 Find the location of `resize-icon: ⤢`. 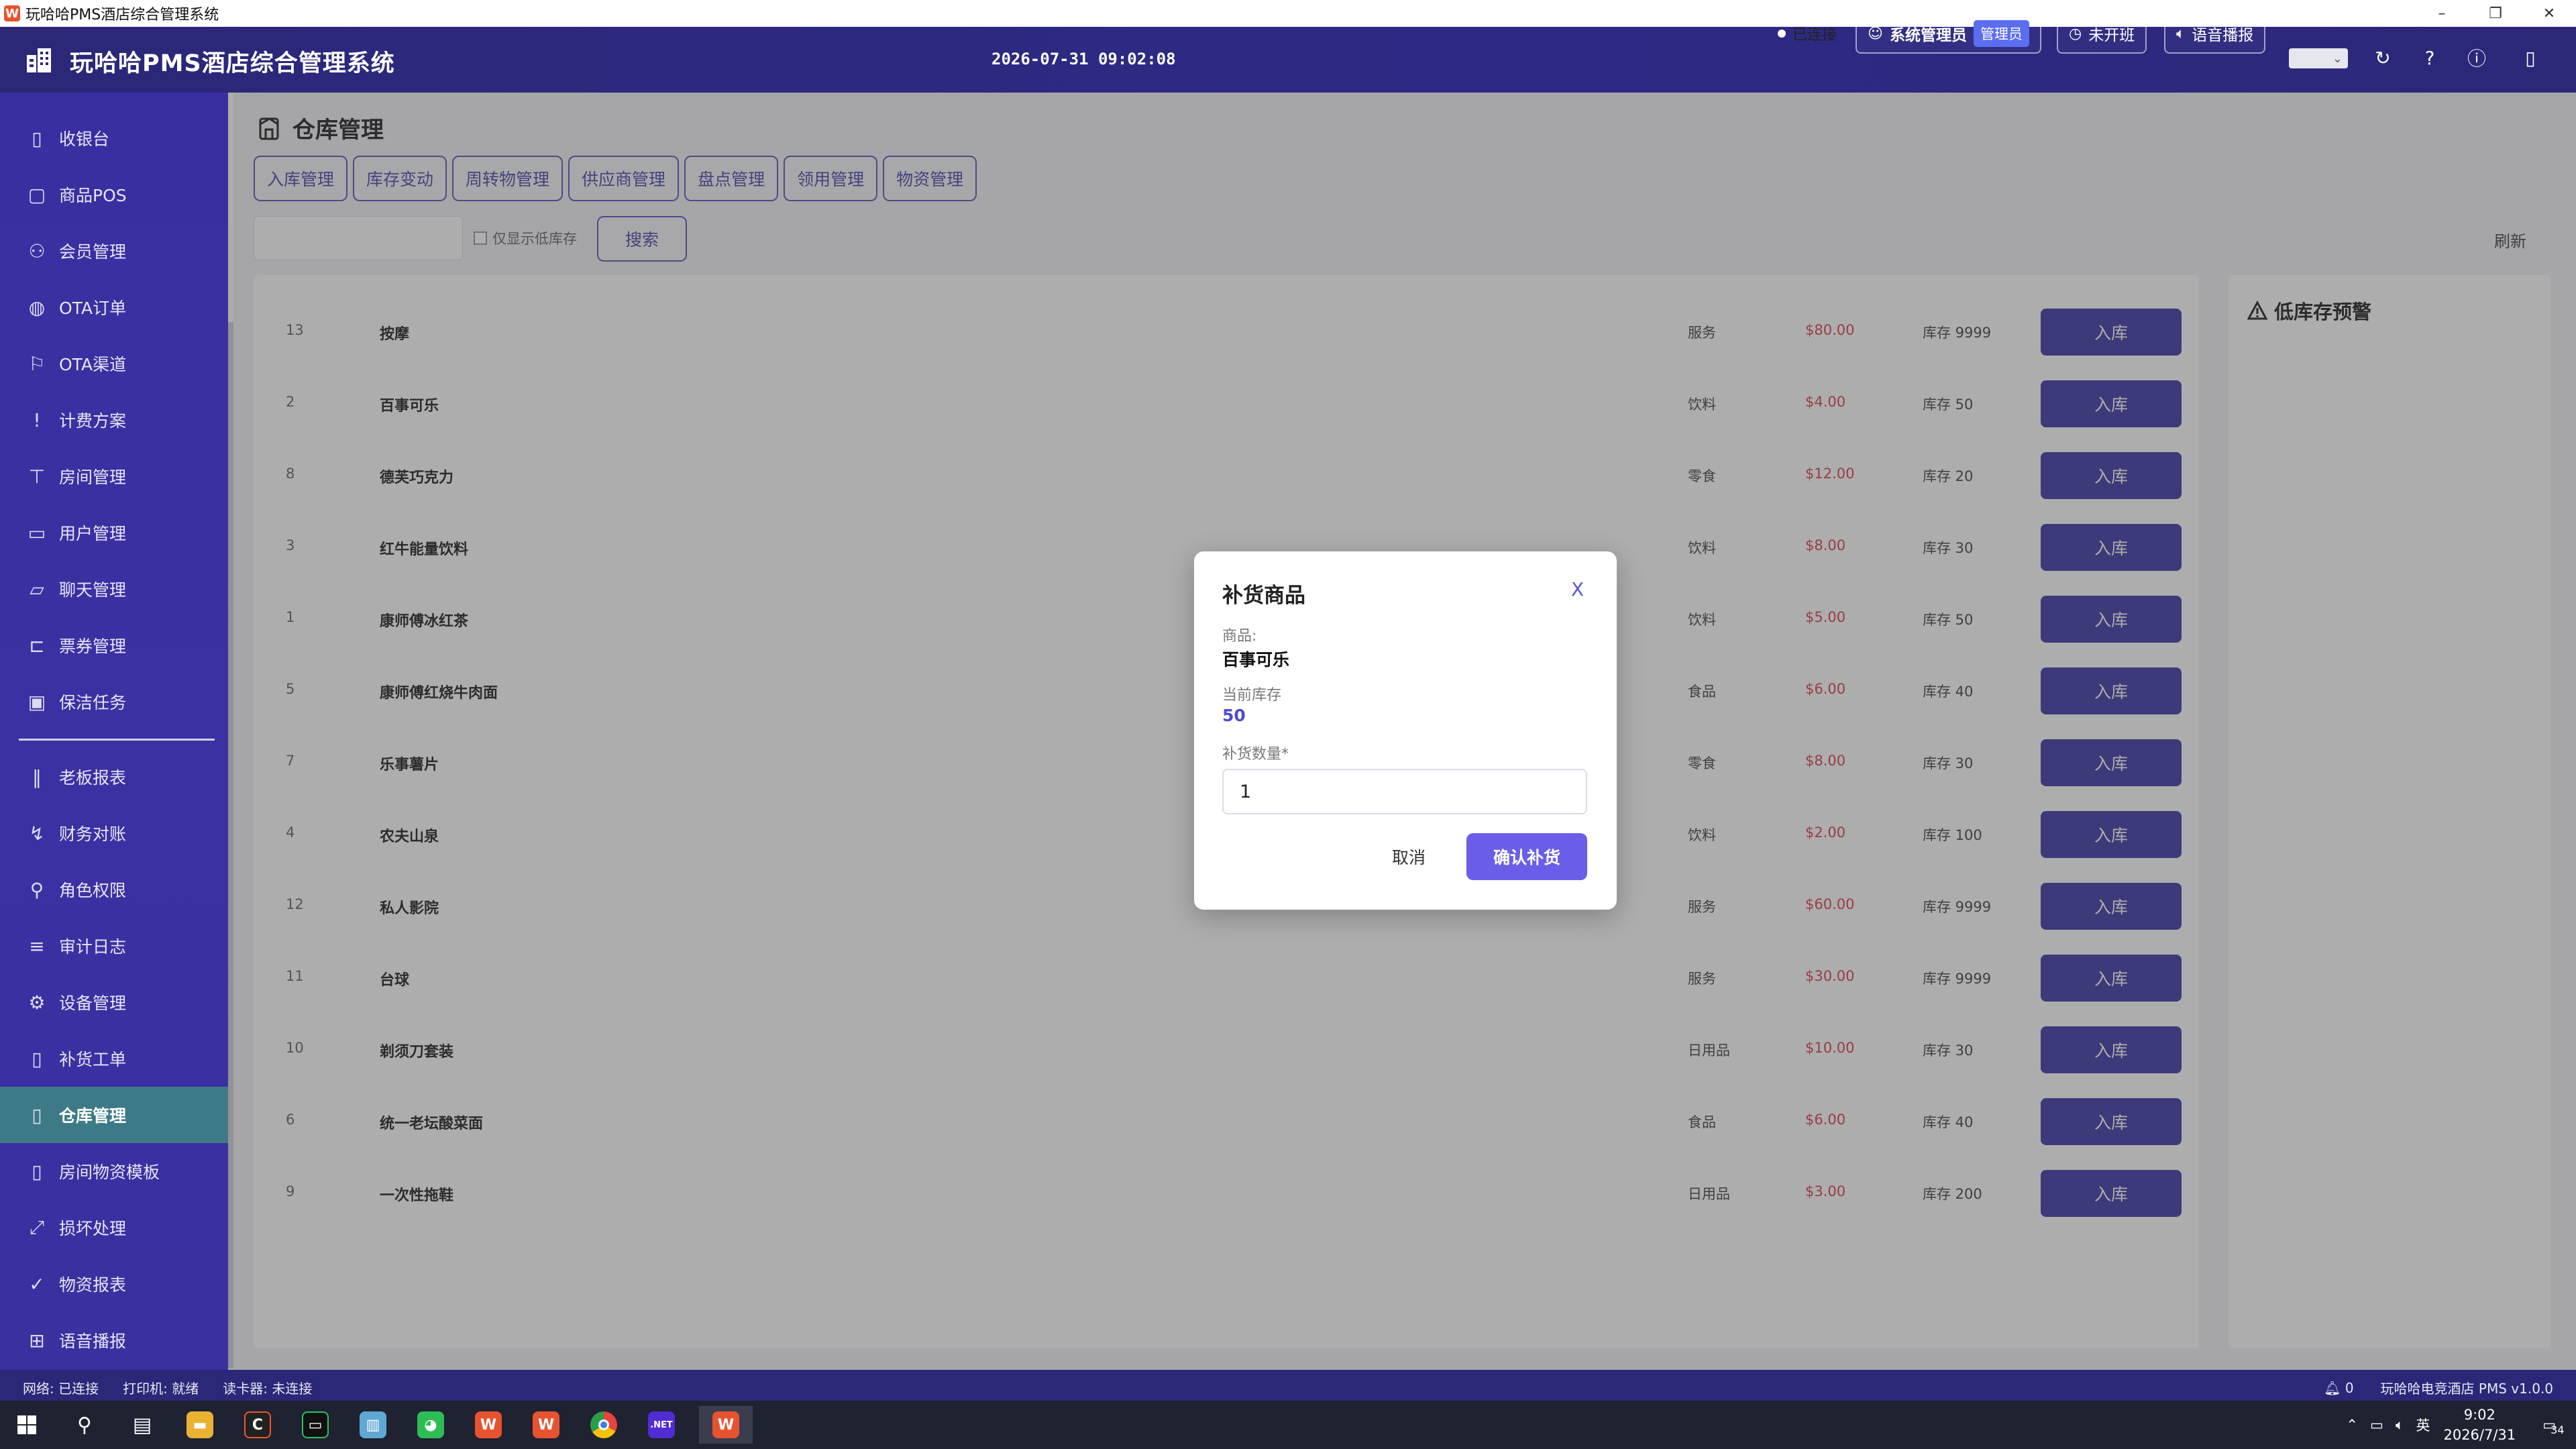

resize-icon: ⤢ is located at coordinates (37, 1227).